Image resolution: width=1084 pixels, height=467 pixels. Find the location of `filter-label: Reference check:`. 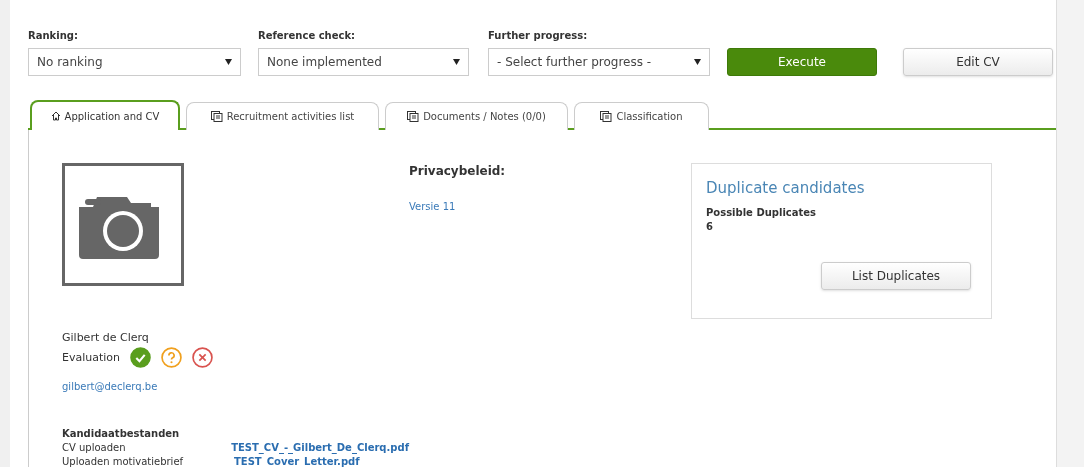

filter-label: Reference check: is located at coordinates (307, 36).